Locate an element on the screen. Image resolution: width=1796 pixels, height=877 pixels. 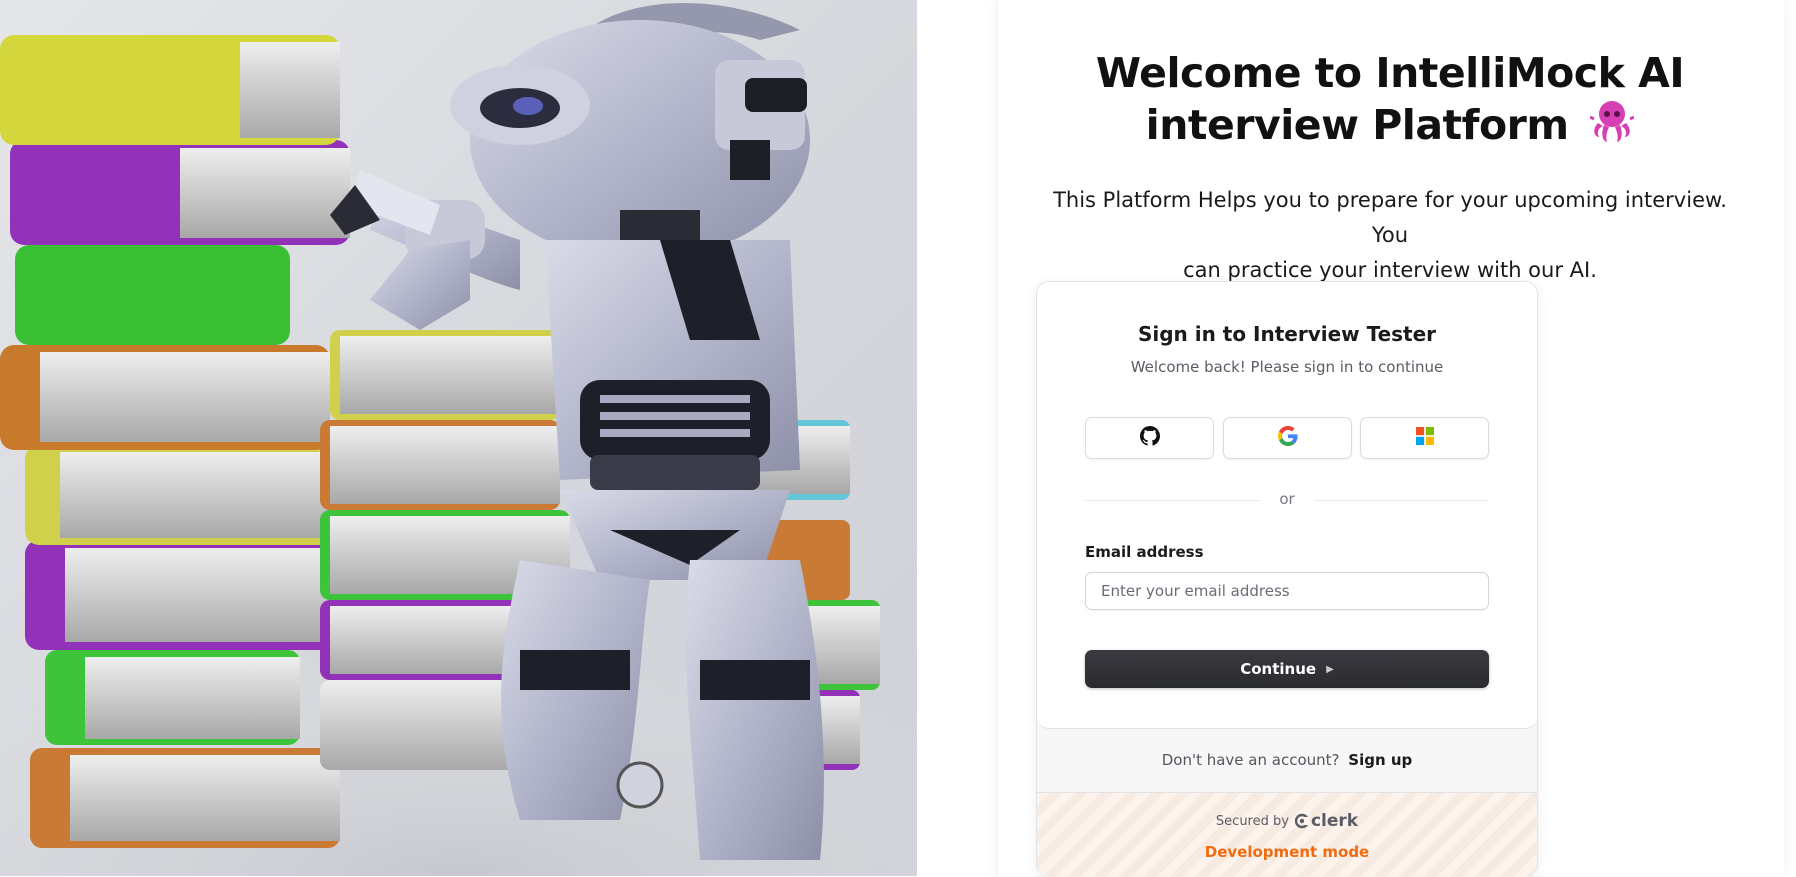
continue-button: Continue ▶ is located at coordinates (1287, 669).